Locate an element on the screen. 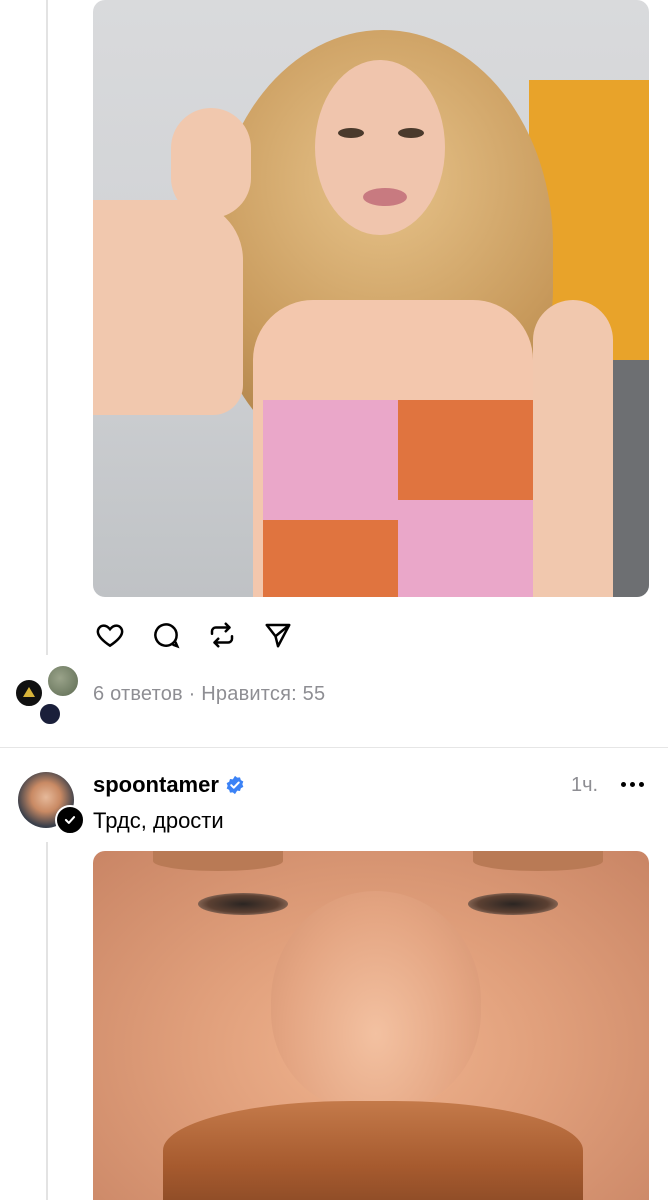  repost-button is located at coordinates (222, 635).